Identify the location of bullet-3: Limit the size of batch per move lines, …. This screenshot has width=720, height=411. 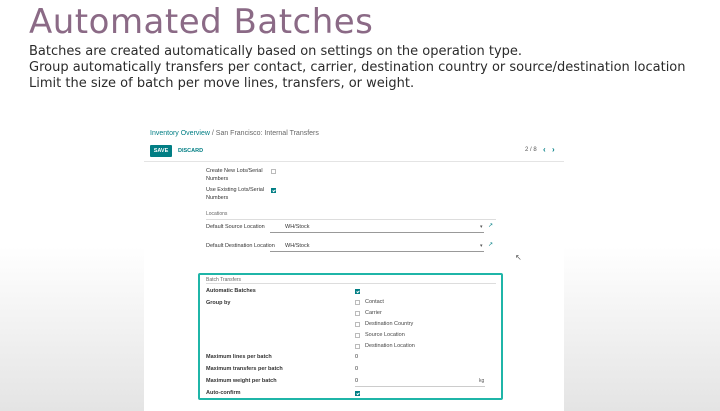
(222, 83).